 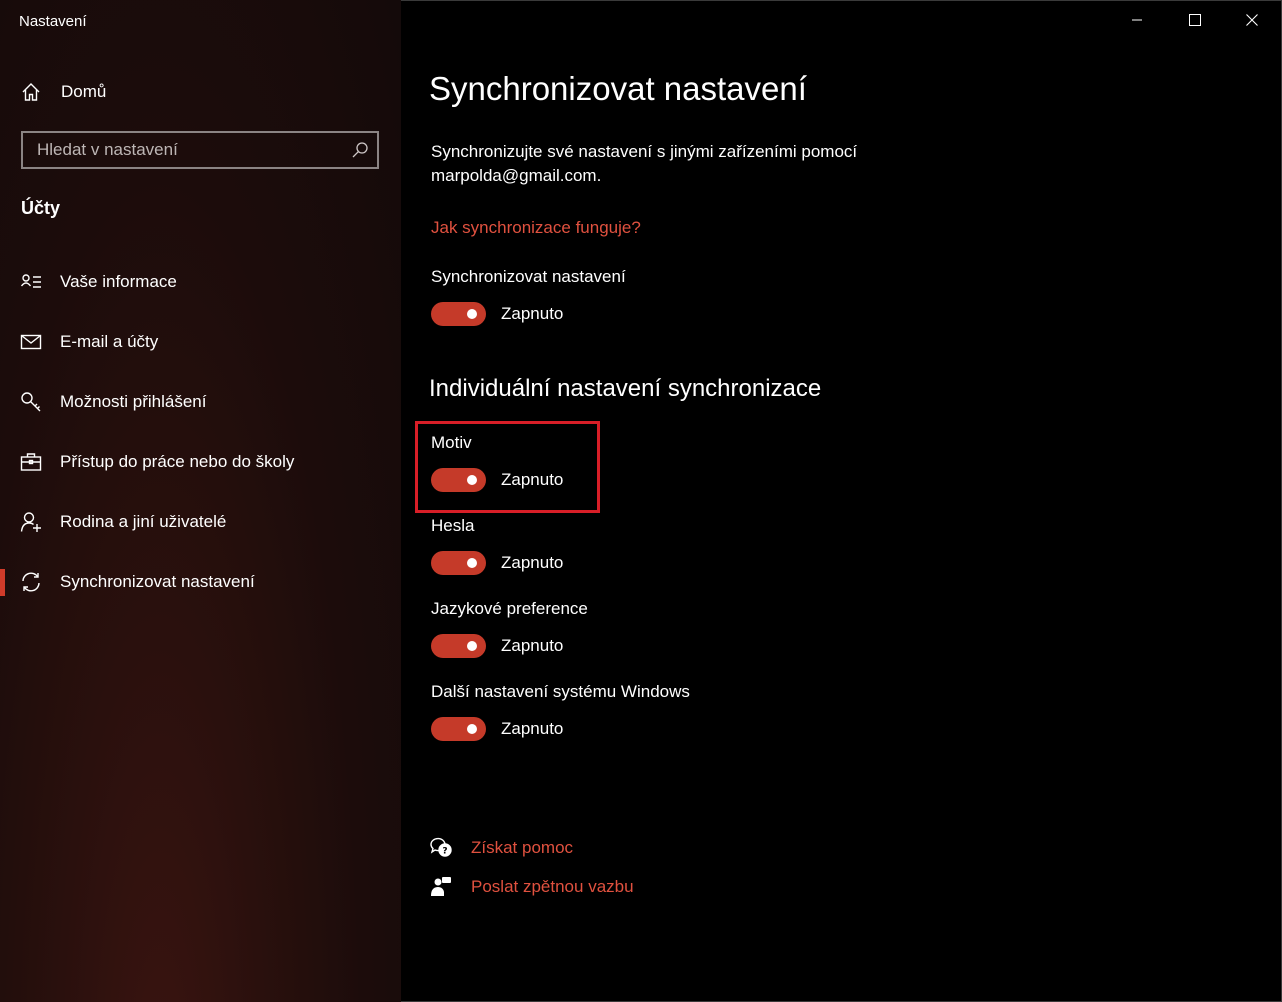 What do you see at coordinates (532, 728) in the screenshot?
I see `other-windows-settings-state: Zapnuto` at bounding box center [532, 728].